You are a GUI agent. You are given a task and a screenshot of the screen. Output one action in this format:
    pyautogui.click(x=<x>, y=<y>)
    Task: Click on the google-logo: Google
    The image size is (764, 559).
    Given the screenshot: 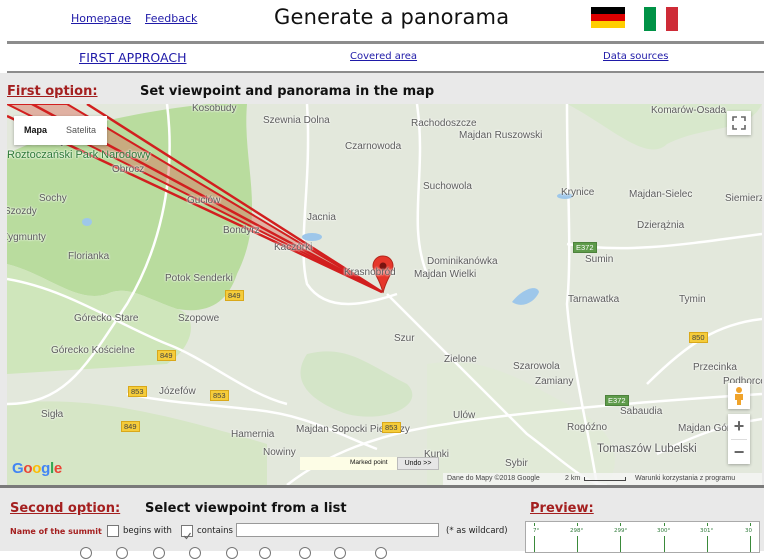 What is the action you would take?
    pyautogui.click(x=37, y=468)
    